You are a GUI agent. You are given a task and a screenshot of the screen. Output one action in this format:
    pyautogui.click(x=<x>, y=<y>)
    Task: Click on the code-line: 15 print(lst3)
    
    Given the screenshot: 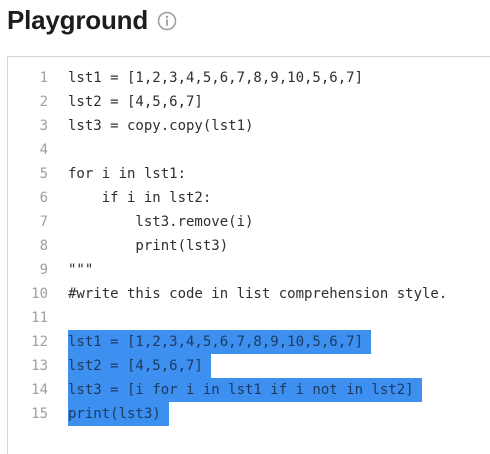 What is the action you would take?
    pyautogui.click(x=249, y=414)
    